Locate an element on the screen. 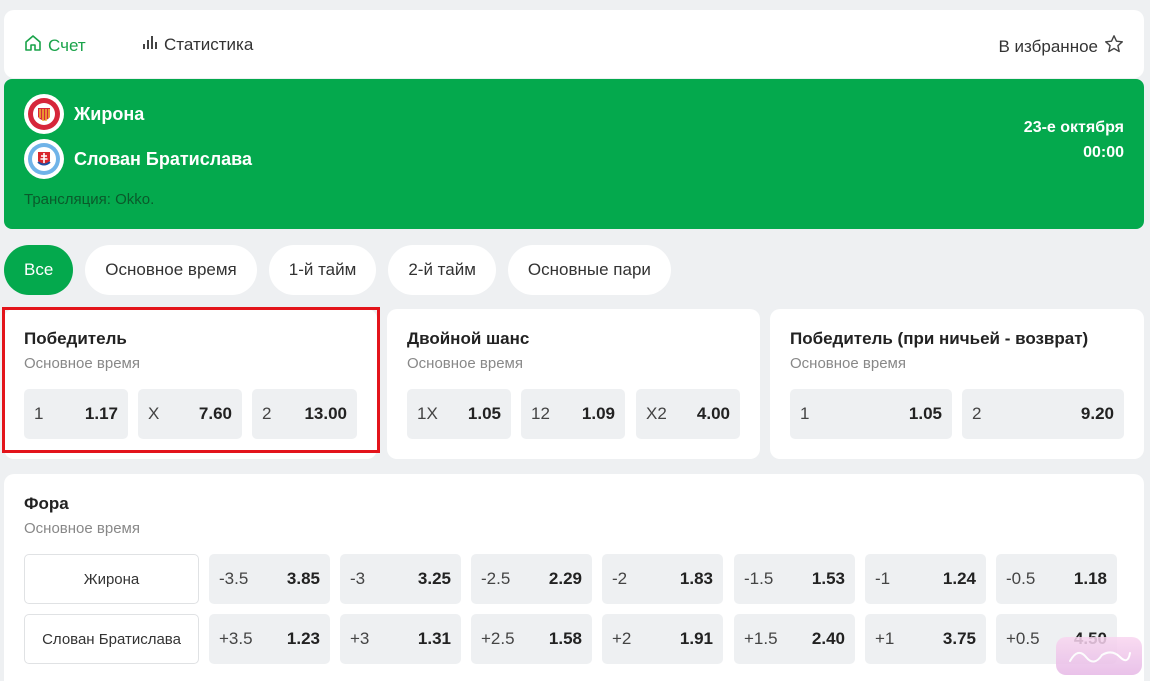 The image size is (1150, 681). odds-label: -3.5 is located at coordinates (234, 578).